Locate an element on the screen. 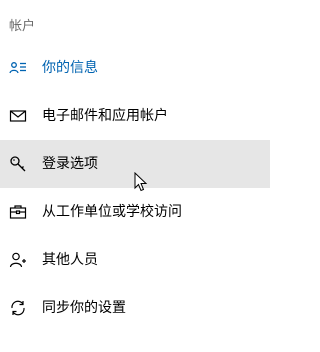 Image resolution: width=320 pixels, height=352 pixels. person-add-icon is located at coordinates (18, 260).